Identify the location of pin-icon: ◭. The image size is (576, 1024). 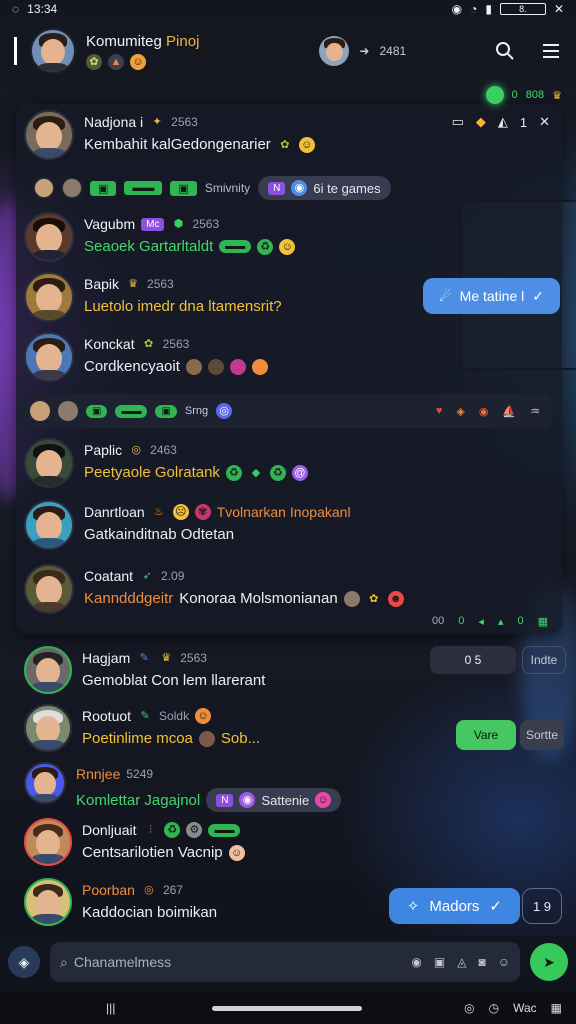
(503, 122).